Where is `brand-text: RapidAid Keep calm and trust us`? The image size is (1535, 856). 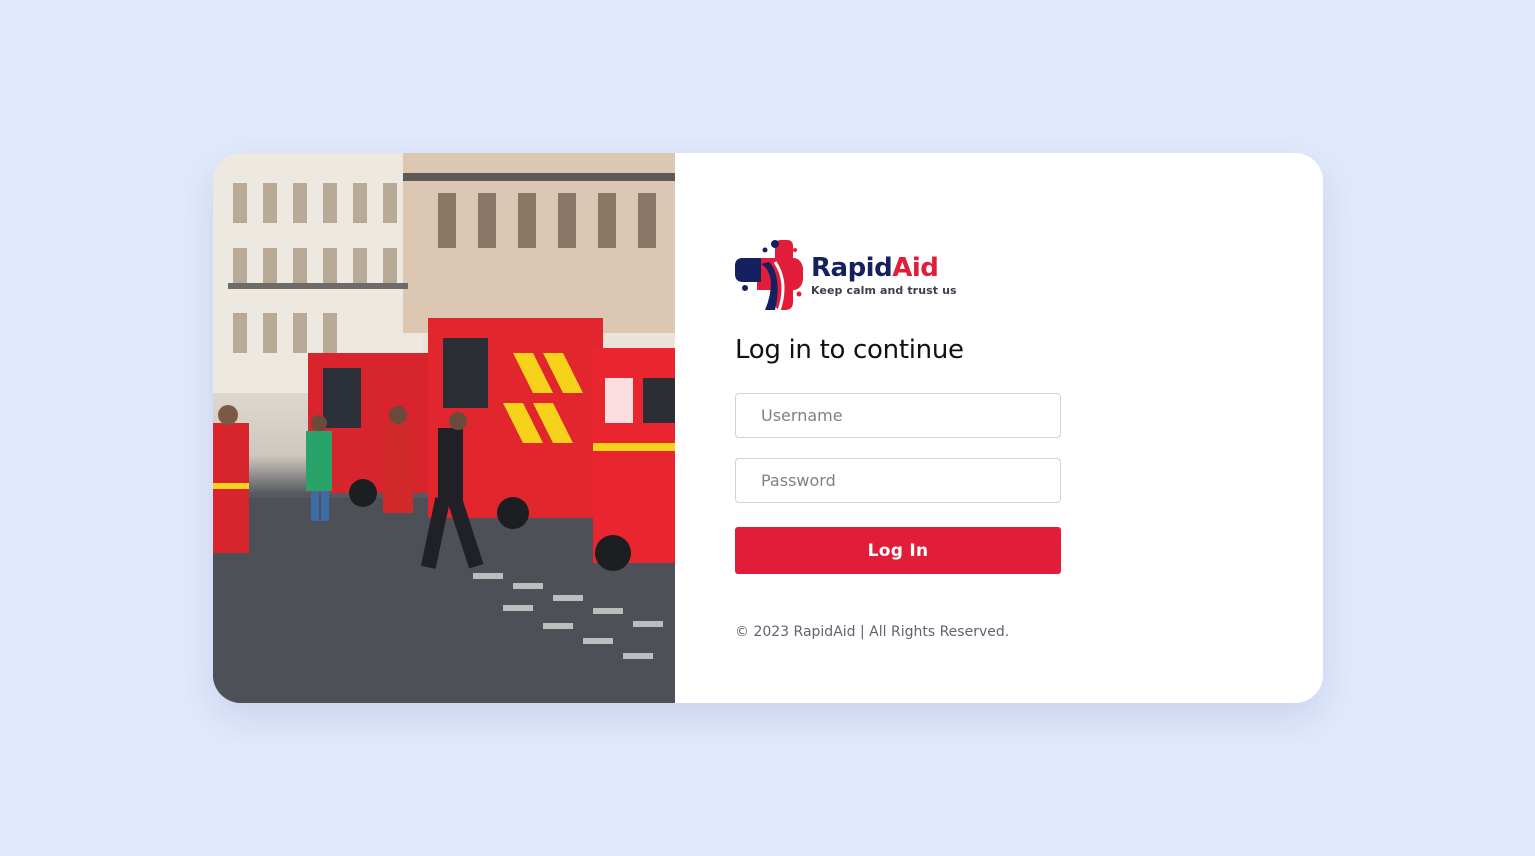 brand-text: RapidAid Keep calm and trust us is located at coordinates (884, 275).